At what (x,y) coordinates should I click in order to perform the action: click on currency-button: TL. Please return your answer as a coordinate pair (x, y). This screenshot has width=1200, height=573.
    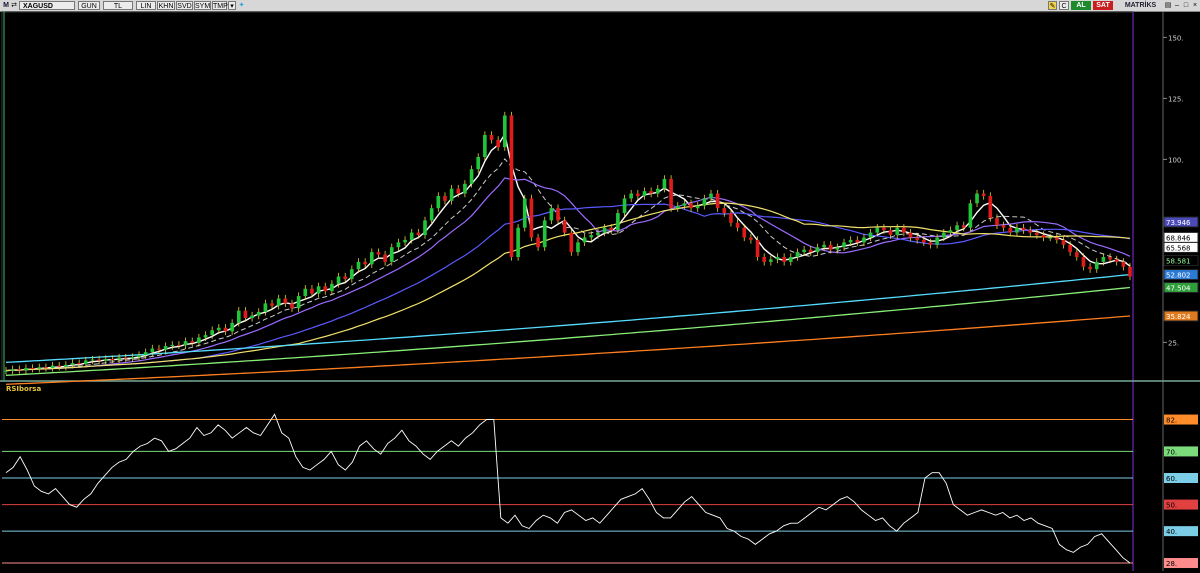
    Looking at the image, I should click on (118, 5).